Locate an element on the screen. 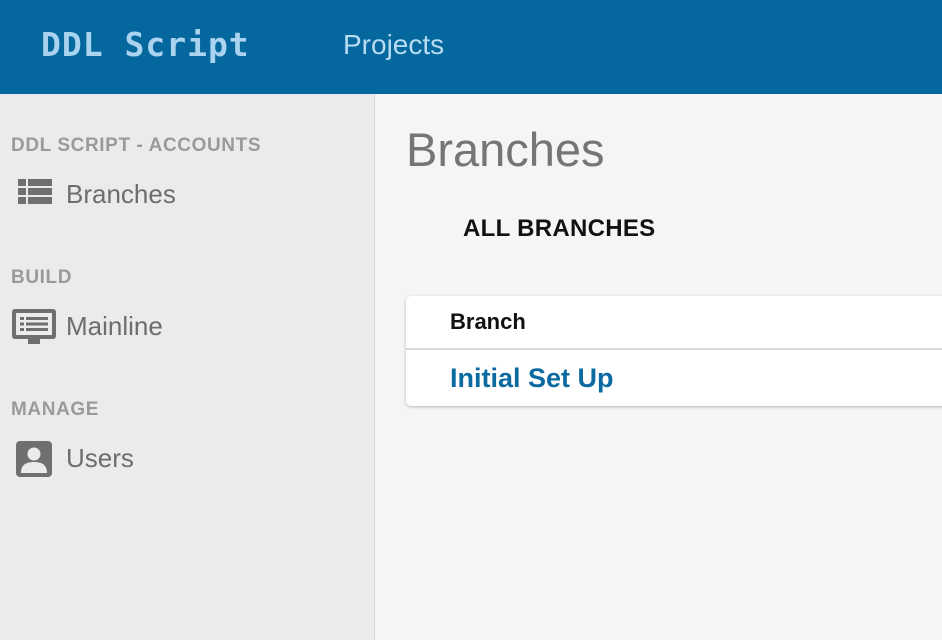  nav-link-projects: Projects is located at coordinates (393, 45).